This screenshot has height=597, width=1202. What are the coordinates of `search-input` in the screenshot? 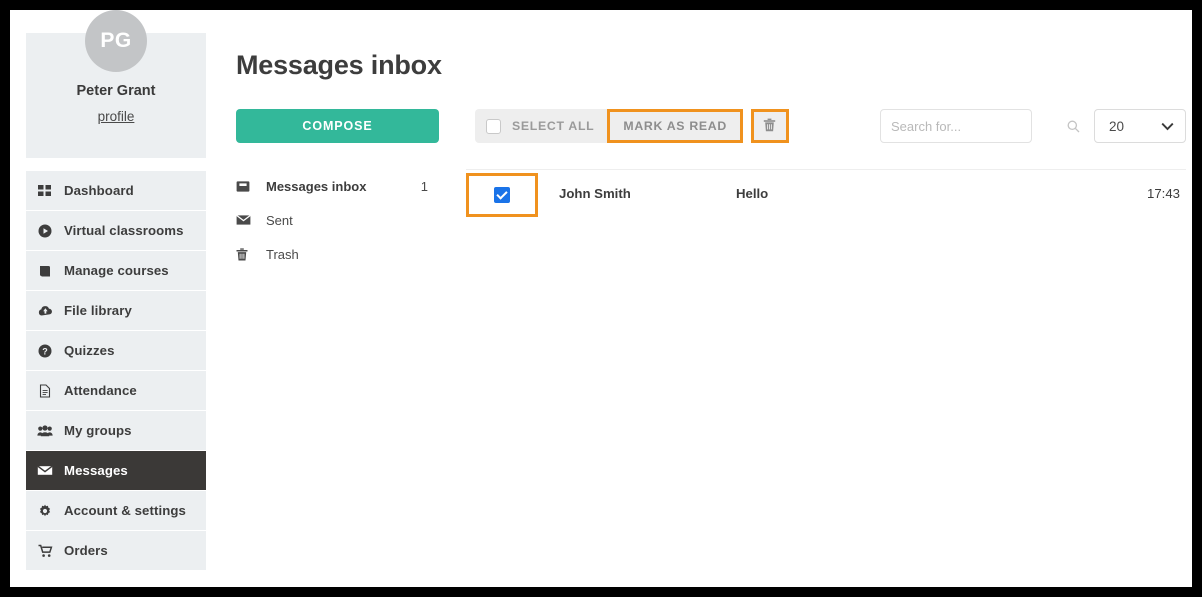 It's located at (979, 126).